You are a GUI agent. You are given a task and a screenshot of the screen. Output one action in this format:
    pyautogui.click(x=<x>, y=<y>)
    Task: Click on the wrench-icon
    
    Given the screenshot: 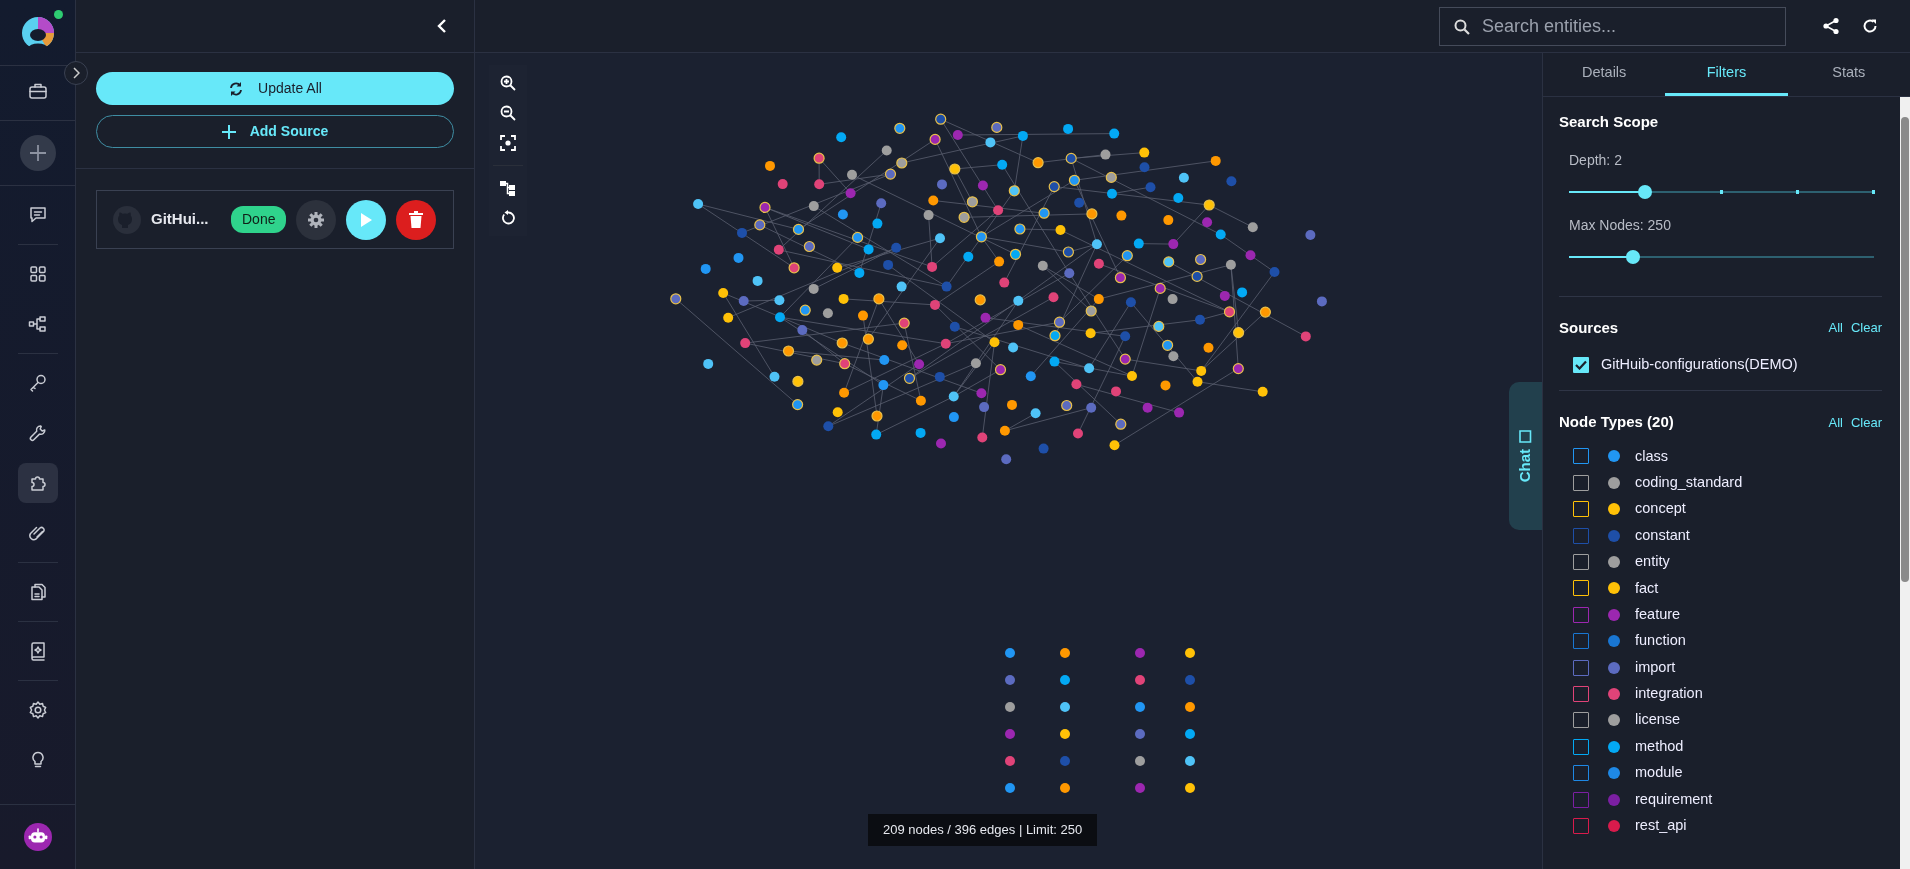 What is the action you would take?
    pyautogui.click(x=37, y=433)
    